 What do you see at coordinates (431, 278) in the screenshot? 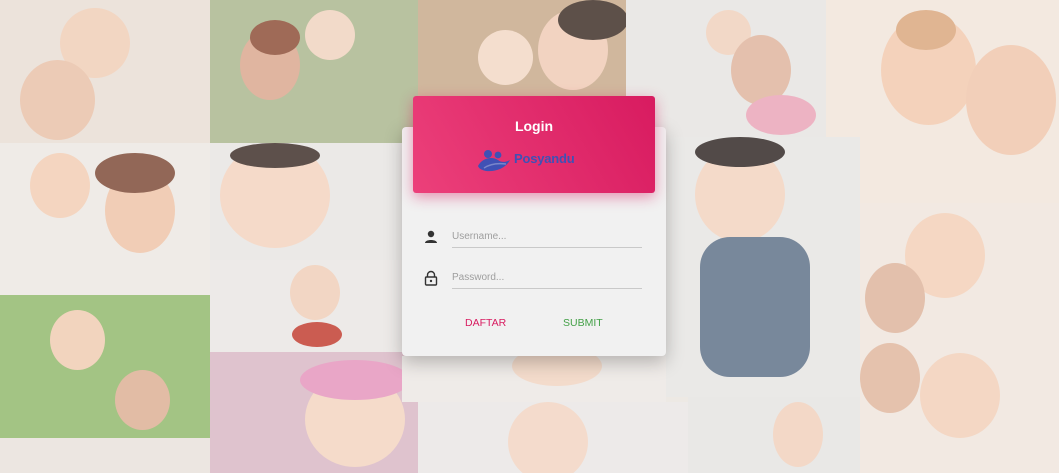
I see `lock-icon` at bounding box center [431, 278].